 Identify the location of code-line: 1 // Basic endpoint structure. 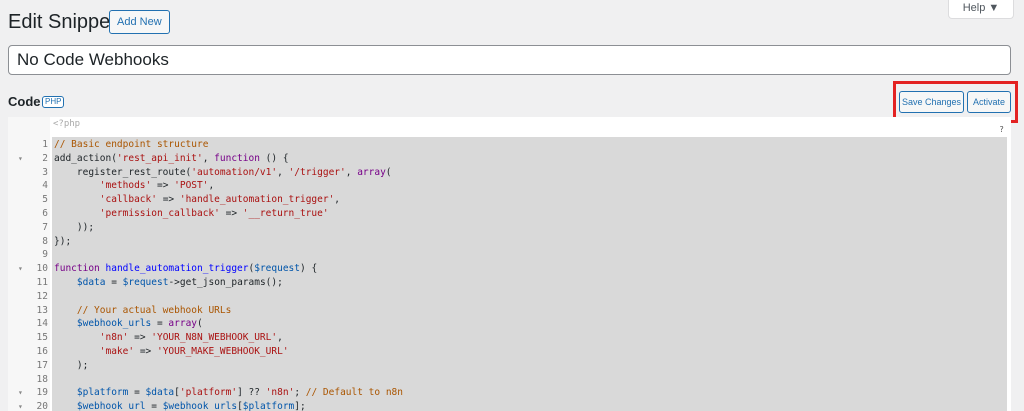
(509, 144).